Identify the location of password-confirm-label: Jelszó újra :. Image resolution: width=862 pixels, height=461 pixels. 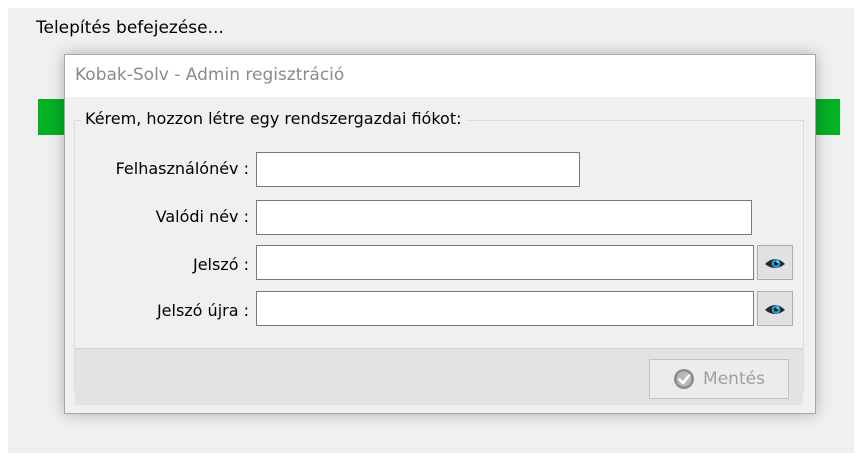
(202, 310).